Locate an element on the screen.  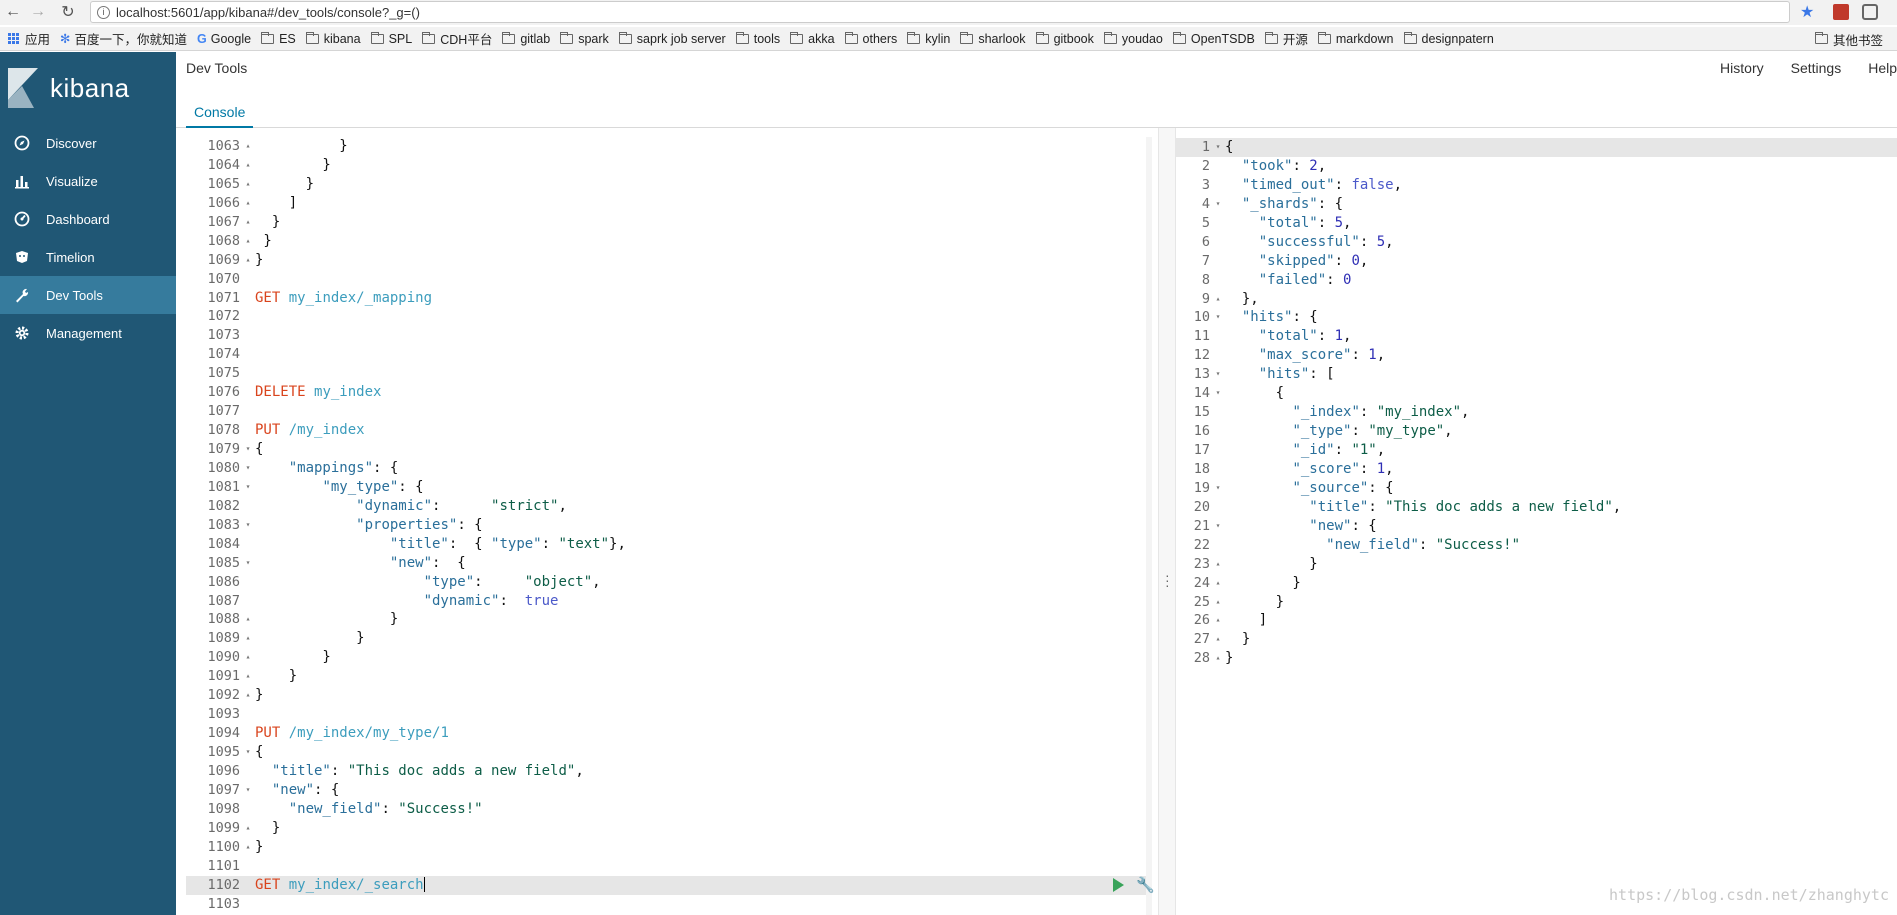
extension-icon is located at coordinates (1841, 12).